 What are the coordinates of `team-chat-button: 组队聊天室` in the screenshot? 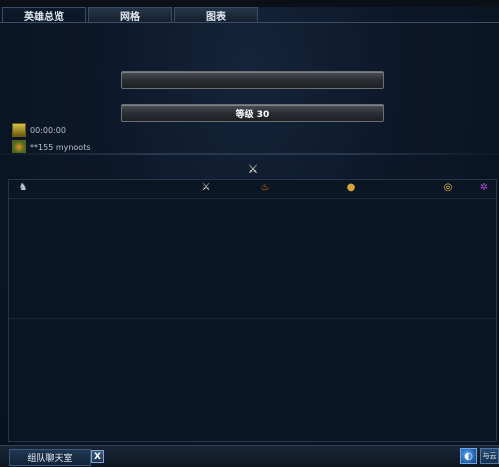 It's located at (50, 457).